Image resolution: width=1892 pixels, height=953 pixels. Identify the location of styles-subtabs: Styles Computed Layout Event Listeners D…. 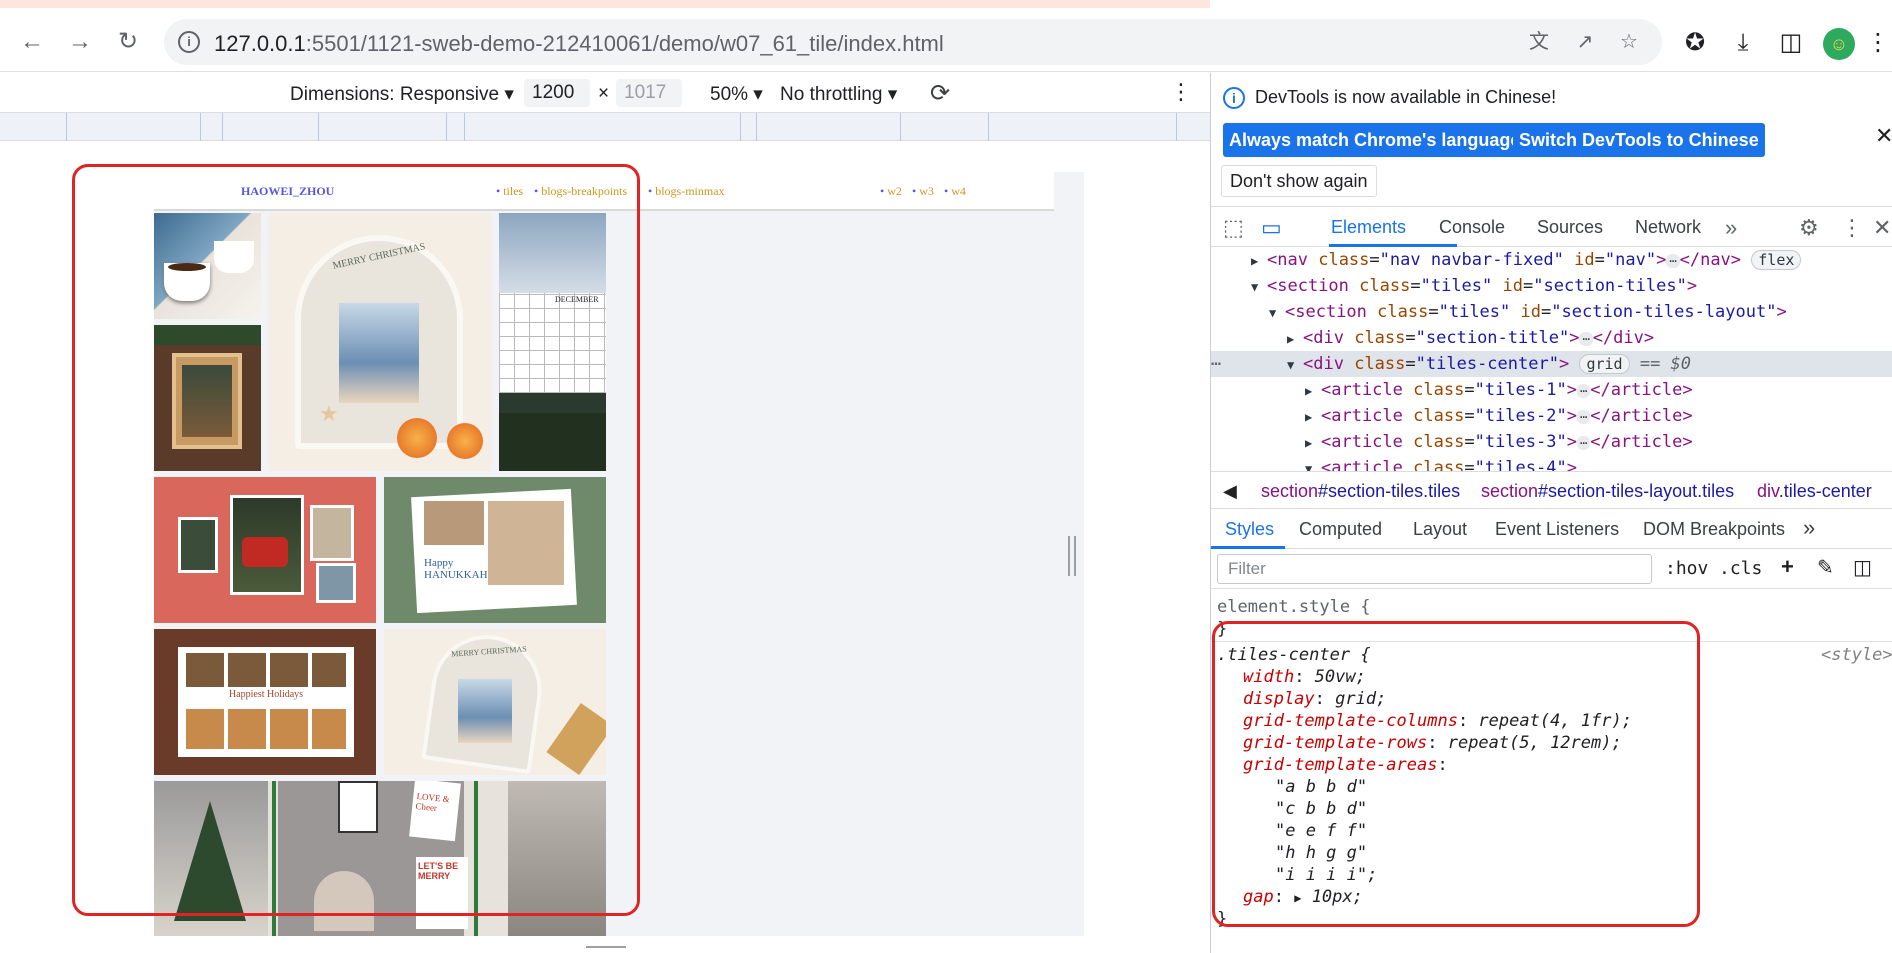
(1551, 529).